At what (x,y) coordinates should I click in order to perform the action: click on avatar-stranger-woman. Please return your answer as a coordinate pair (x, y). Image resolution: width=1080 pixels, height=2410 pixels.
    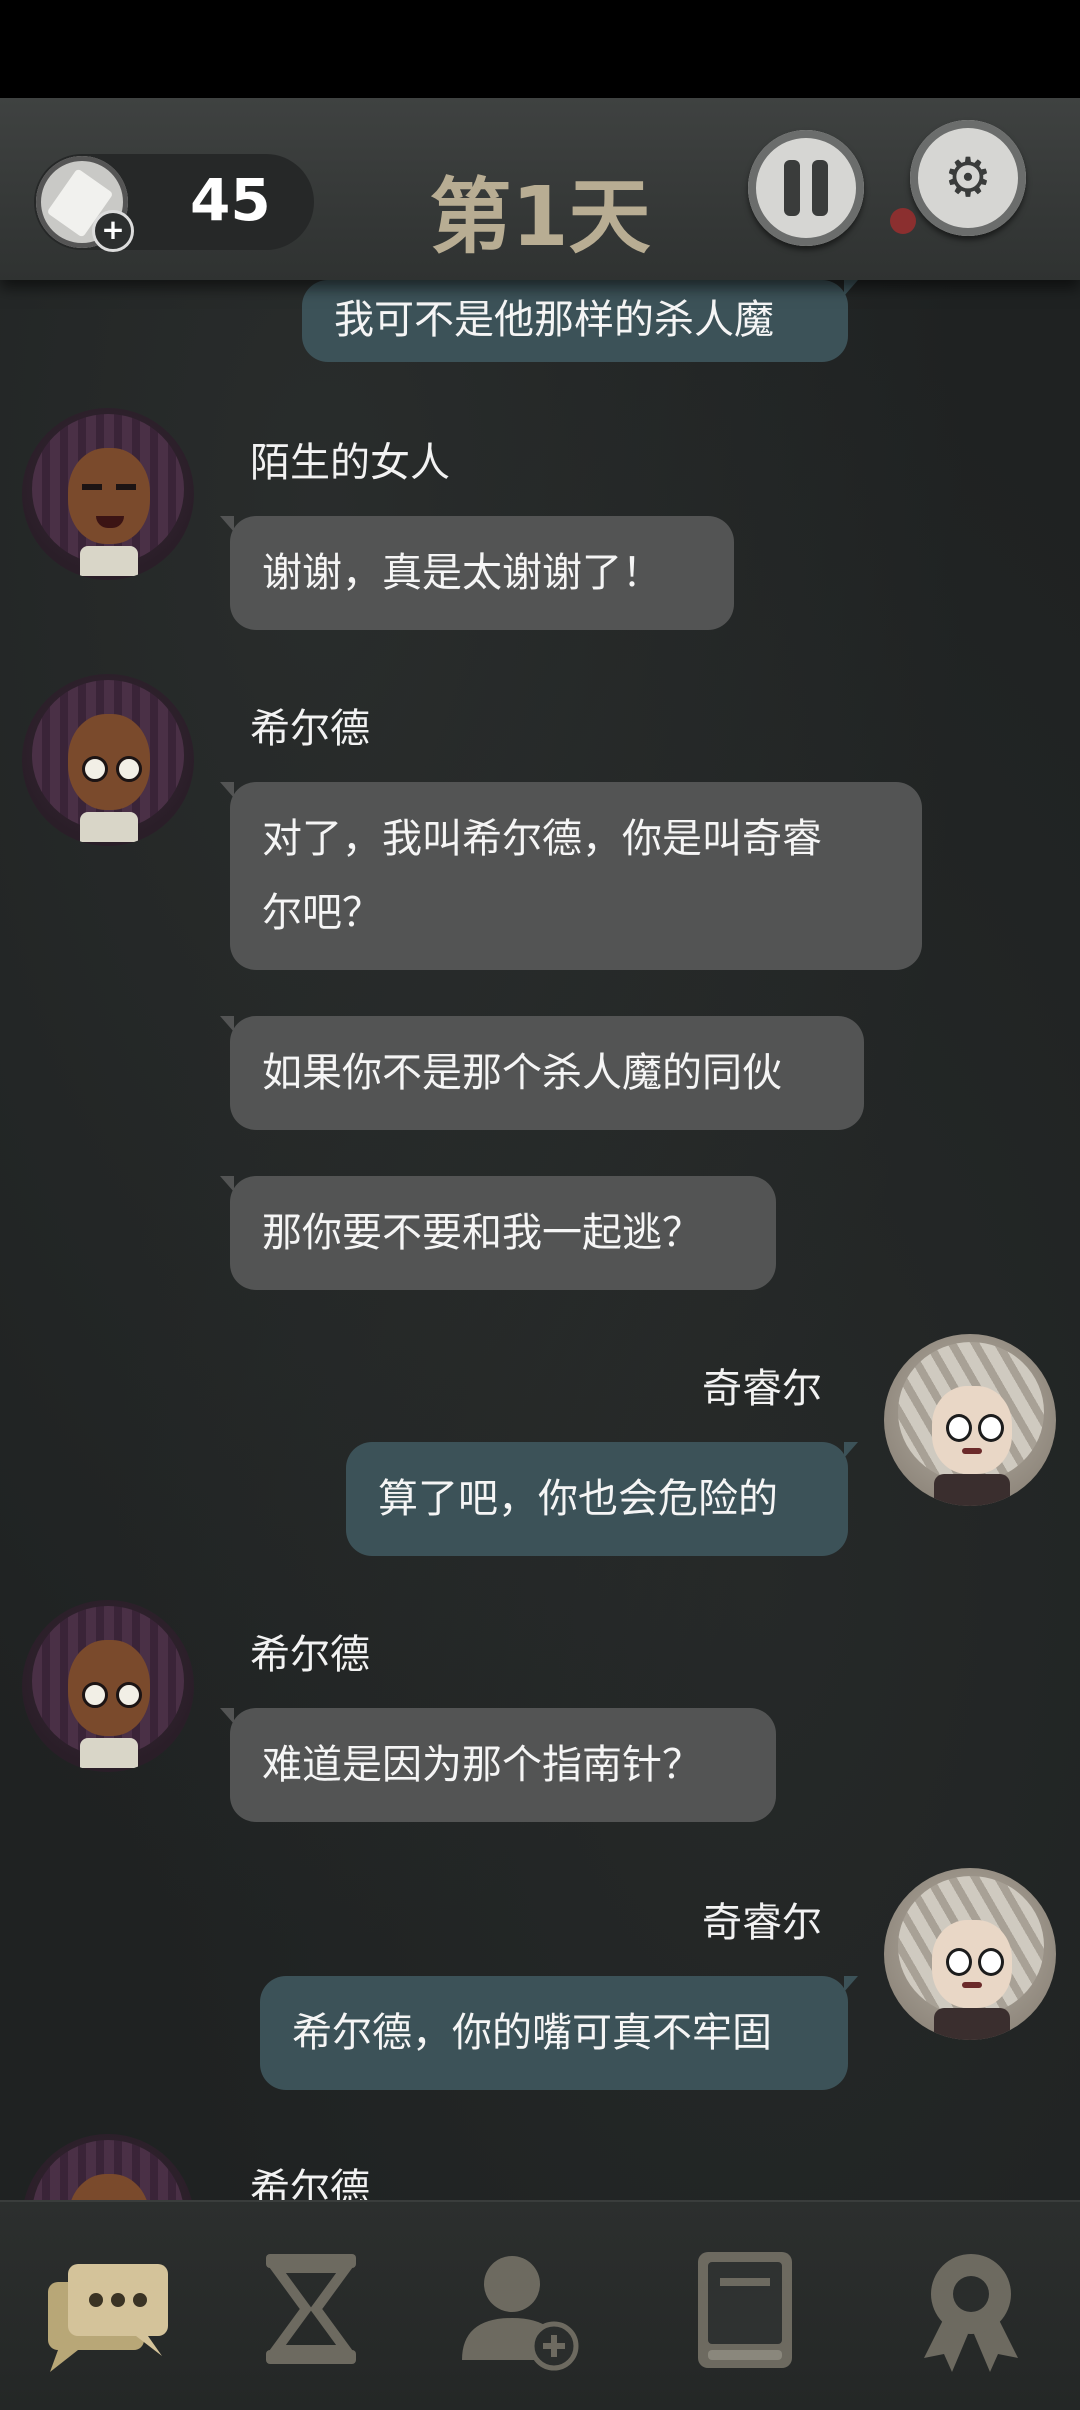
    Looking at the image, I should click on (108, 494).